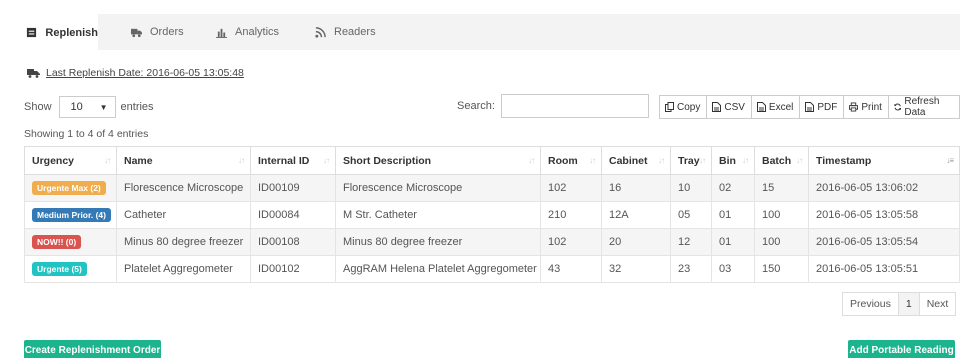 The height and width of the screenshot is (358, 960). I want to click on timestamp-cell: 2016-06-05 13:05:51, so click(884, 269).